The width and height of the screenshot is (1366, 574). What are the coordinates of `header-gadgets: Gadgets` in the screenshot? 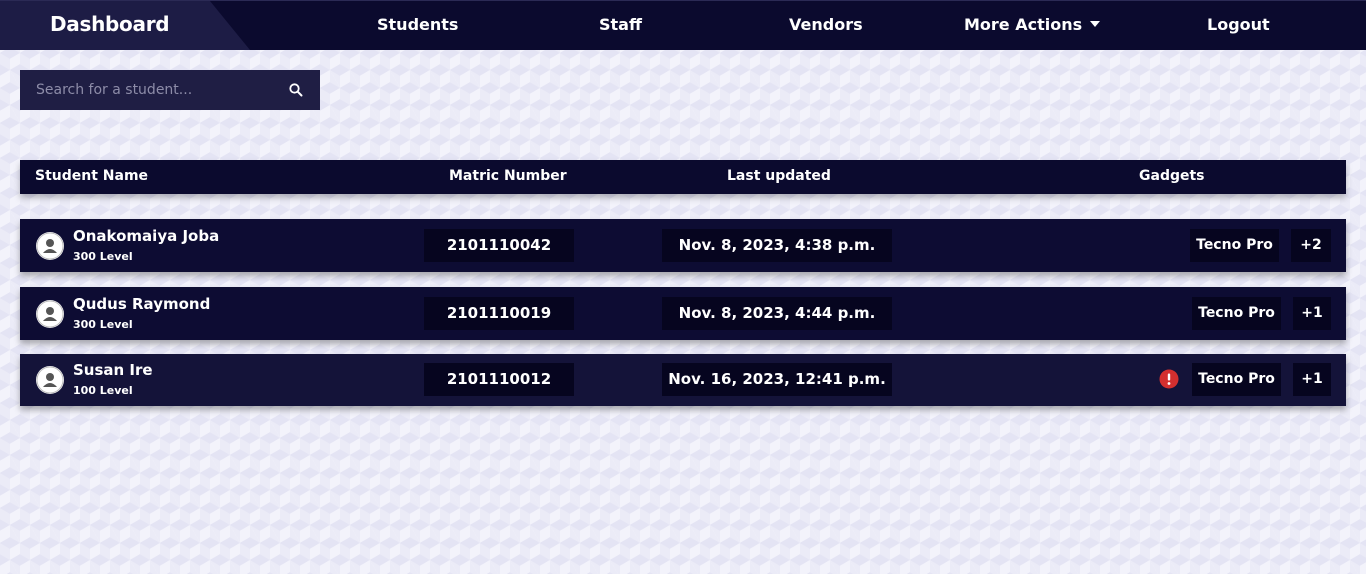 It's located at (1172, 176).